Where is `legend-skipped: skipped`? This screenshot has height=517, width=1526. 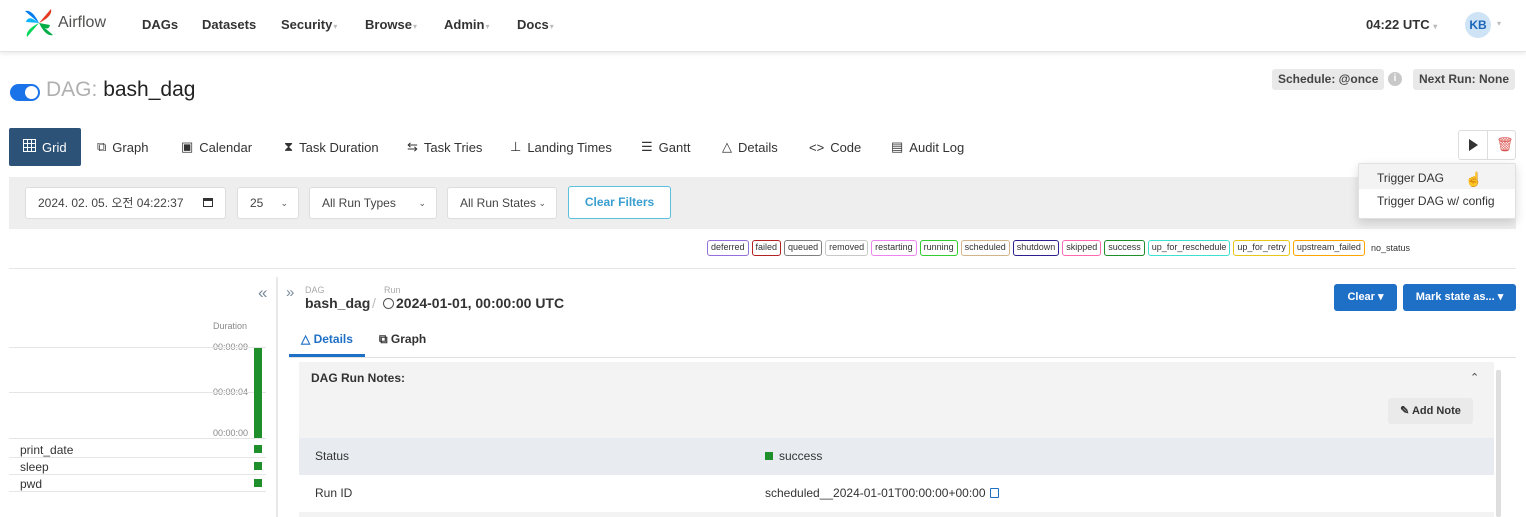 legend-skipped: skipped is located at coordinates (1082, 248).